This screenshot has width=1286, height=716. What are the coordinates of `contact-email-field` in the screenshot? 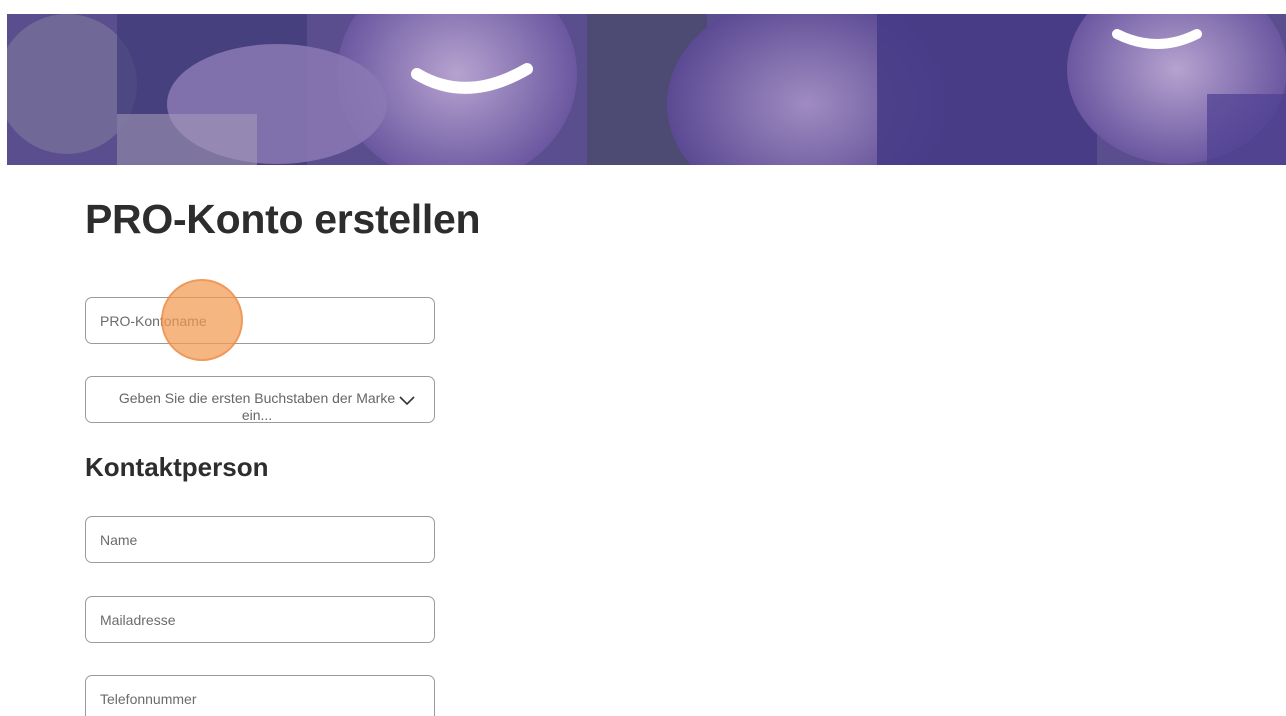 It's located at (260, 619).